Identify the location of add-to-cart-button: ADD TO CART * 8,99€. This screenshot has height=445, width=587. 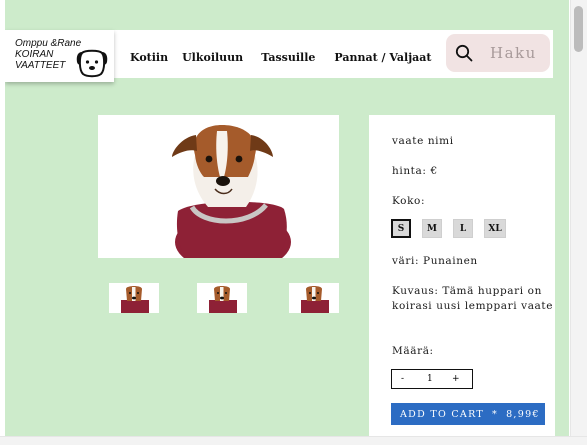
(468, 414).